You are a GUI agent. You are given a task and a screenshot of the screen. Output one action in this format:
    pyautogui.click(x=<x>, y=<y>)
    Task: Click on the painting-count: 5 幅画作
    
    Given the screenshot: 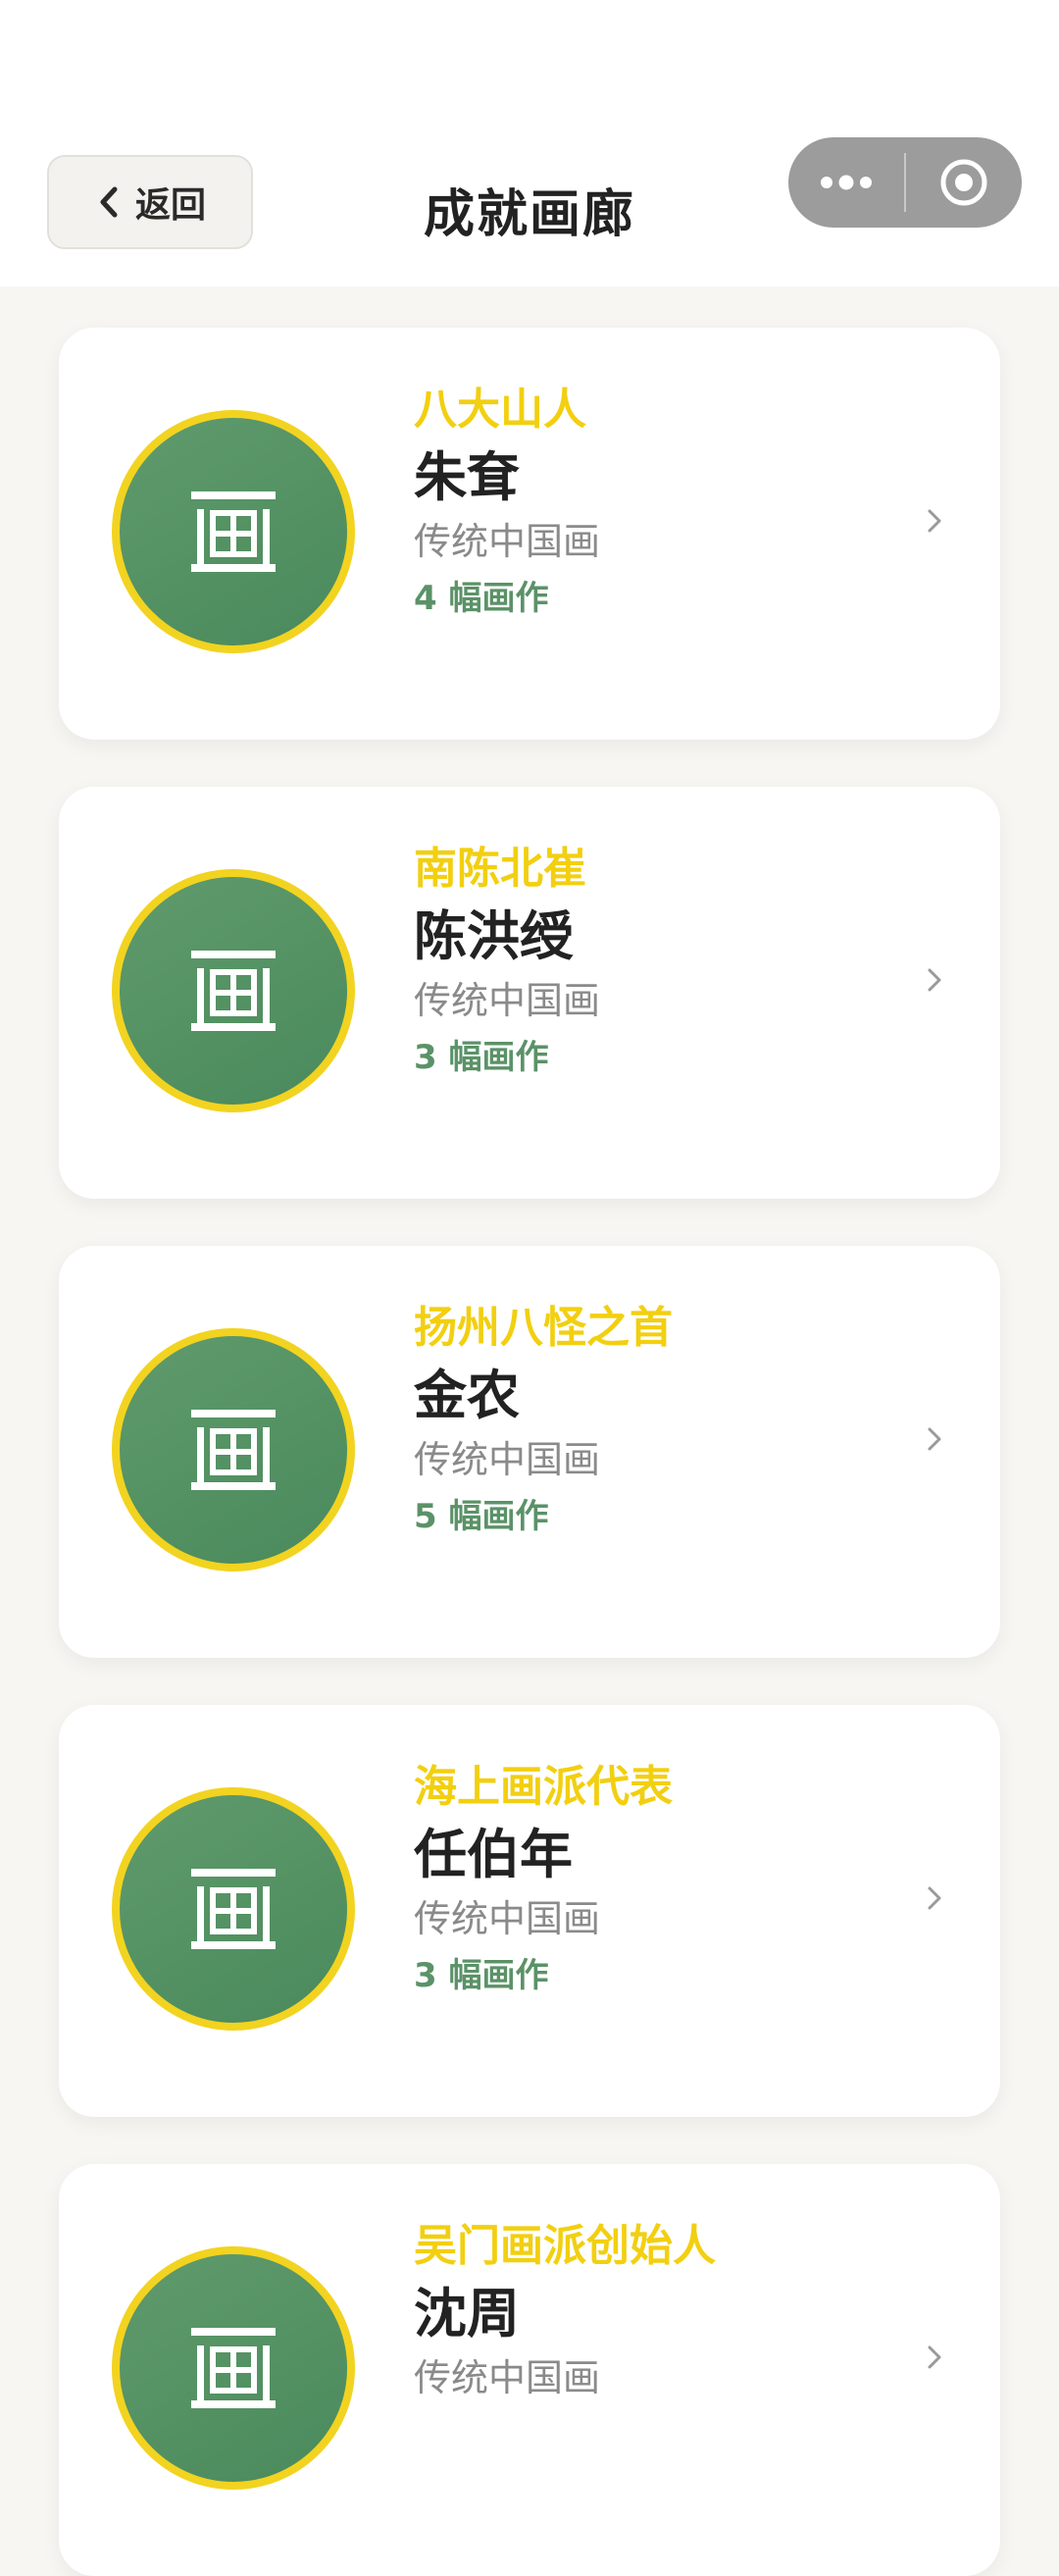 What is the action you would take?
    pyautogui.click(x=481, y=1516)
    